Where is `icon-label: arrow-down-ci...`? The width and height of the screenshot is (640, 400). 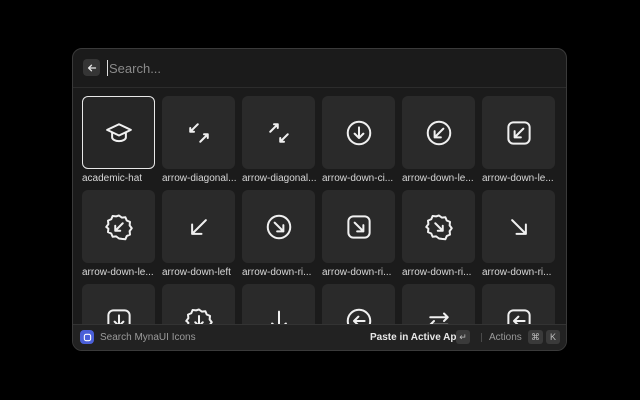 icon-label: arrow-down-ci... is located at coordinates (358, 178).